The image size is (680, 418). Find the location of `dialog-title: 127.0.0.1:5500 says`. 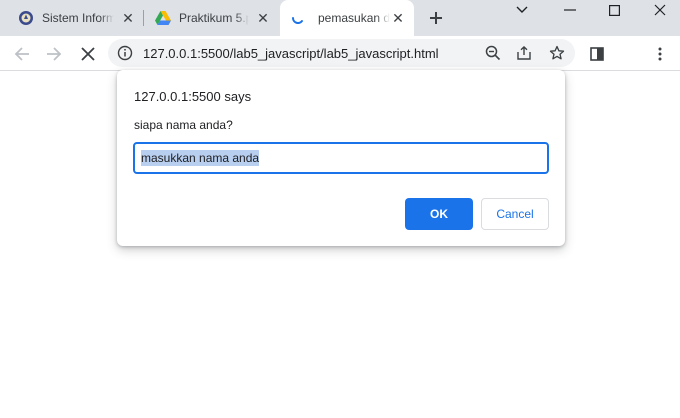

dialog-title: 127.0.0.1:5500 says is located at coordinates (193, 96).